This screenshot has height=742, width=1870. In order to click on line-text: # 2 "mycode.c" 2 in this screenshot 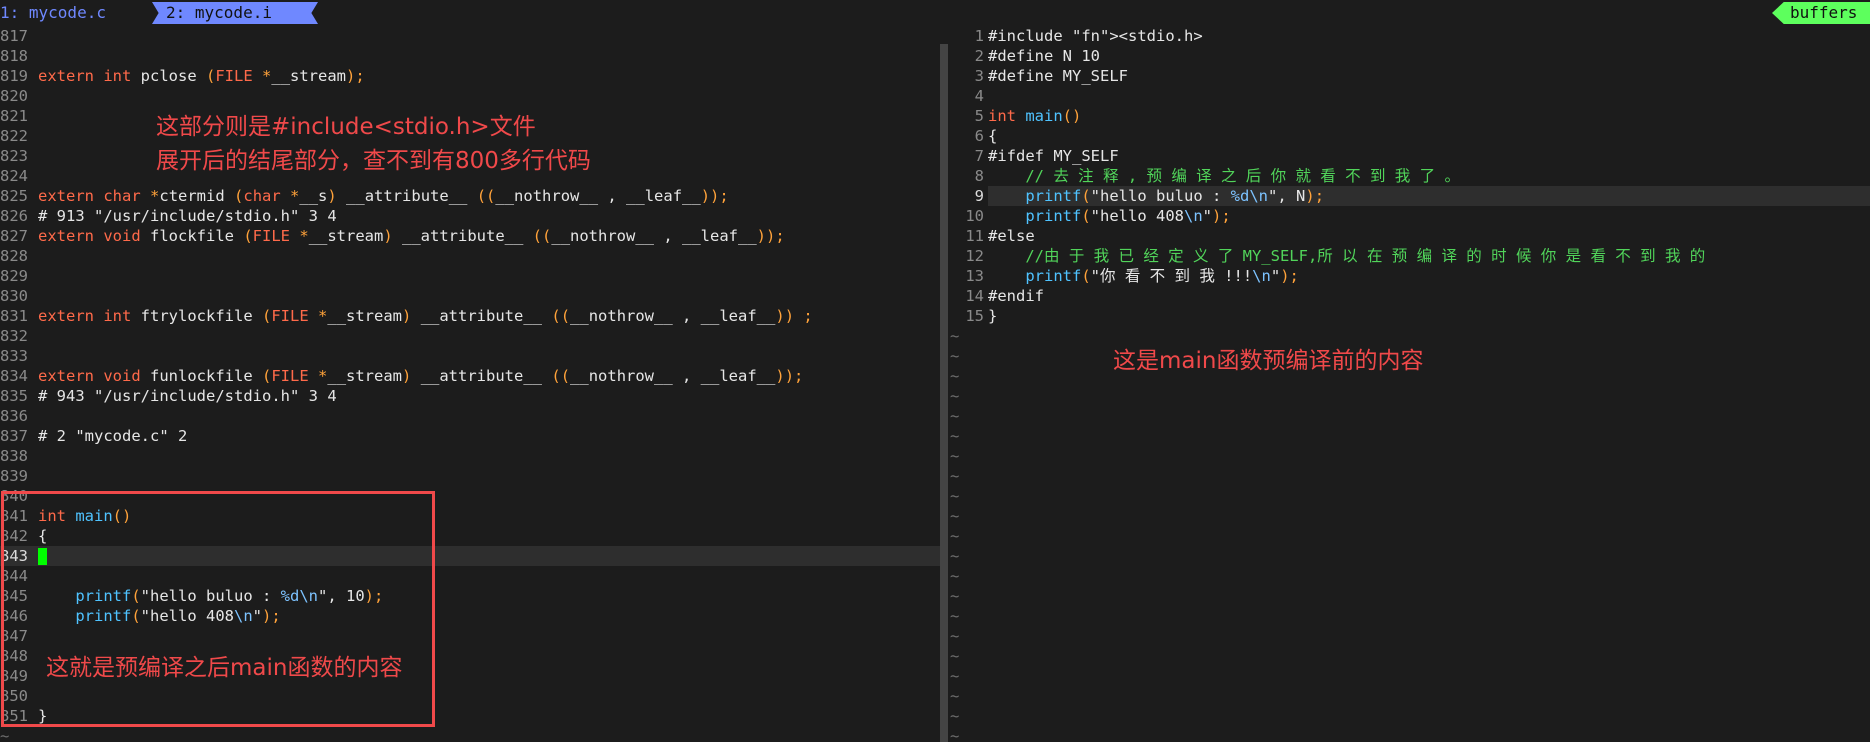, I will do `click(113, 436)`.